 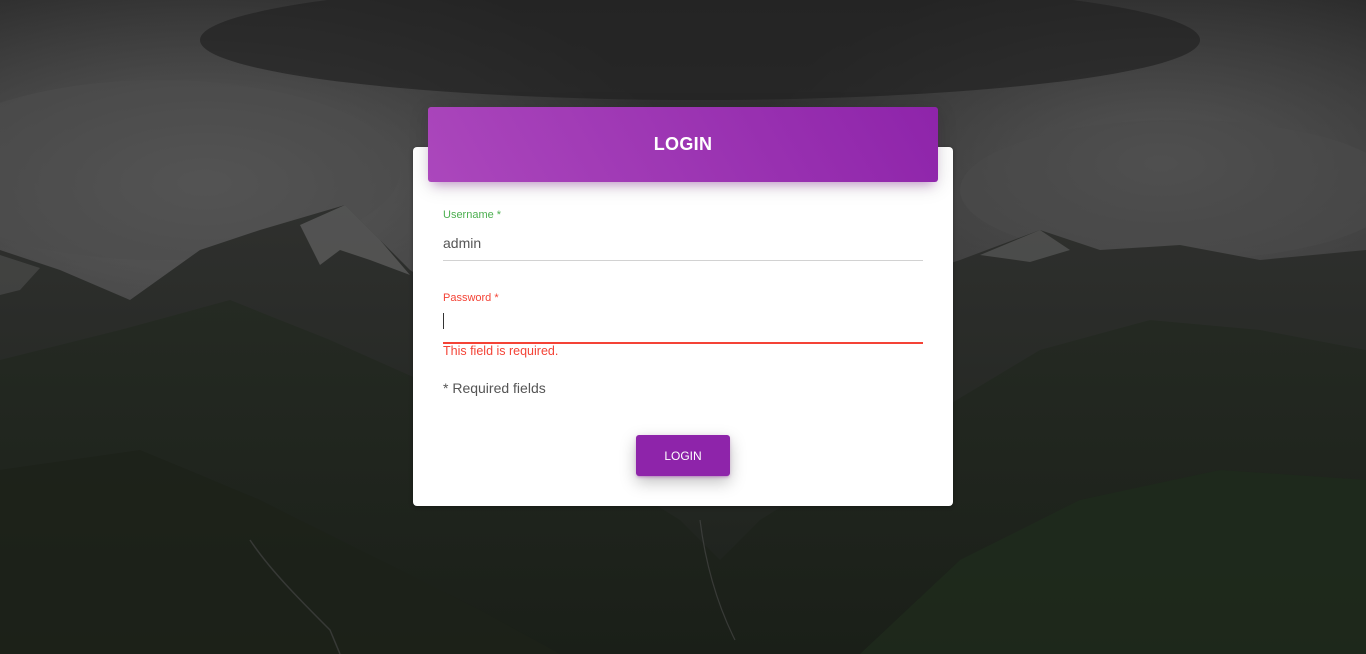 I want to click on password-field: Password *, so click(x=683, y=318).